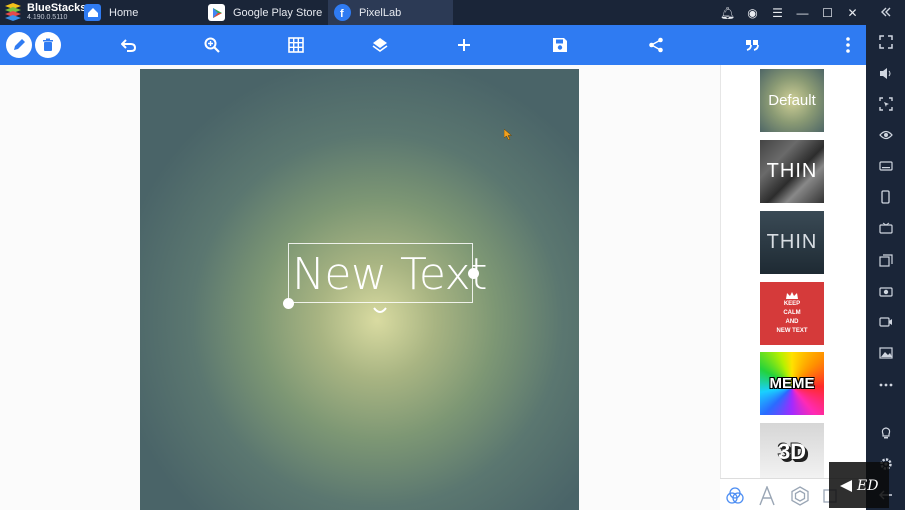 The image size is (905, 510). I want to click on text-layer-content: New Text, so click(389, 274).